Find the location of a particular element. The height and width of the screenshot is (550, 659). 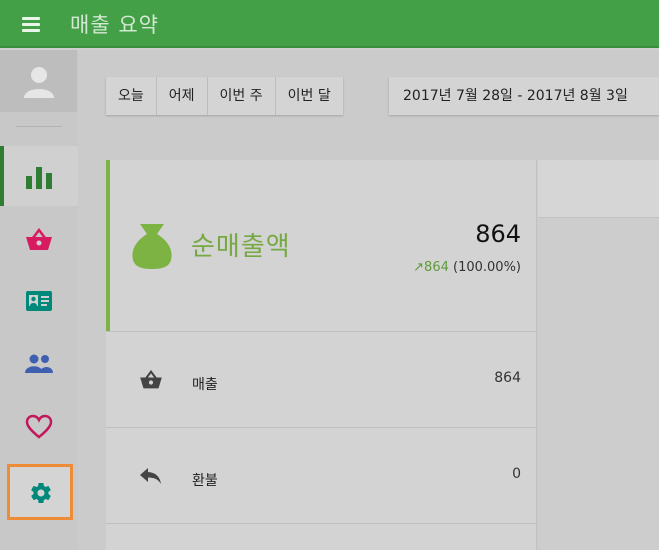

secondary-card-body is located at coordinates (598, 384).